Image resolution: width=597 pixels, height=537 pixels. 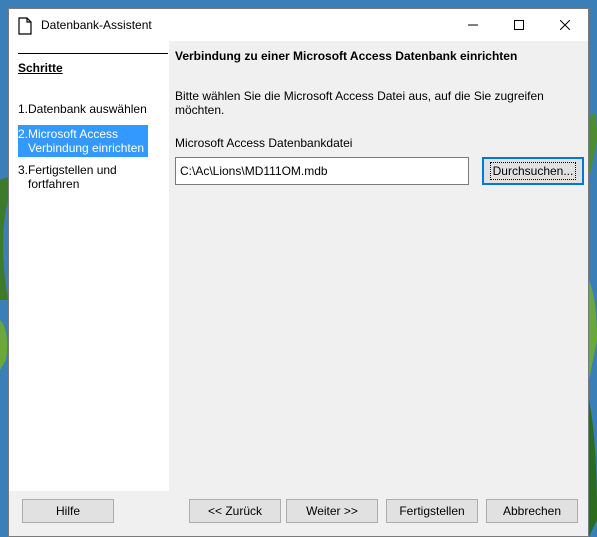 I want to click on title-bar: Datenbank-Assistent, so click(x=298, y=25).